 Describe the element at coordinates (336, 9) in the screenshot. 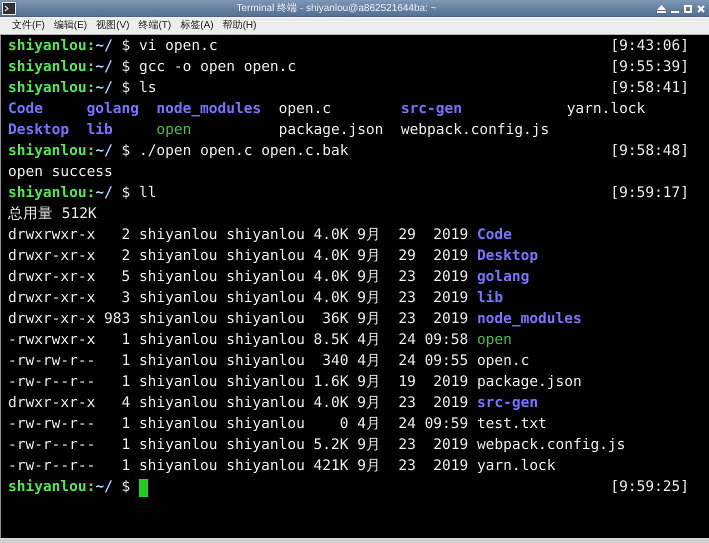

I see `window-title: Terminal 终端 - shiyanlou@a862521644ba: ~` at that location.